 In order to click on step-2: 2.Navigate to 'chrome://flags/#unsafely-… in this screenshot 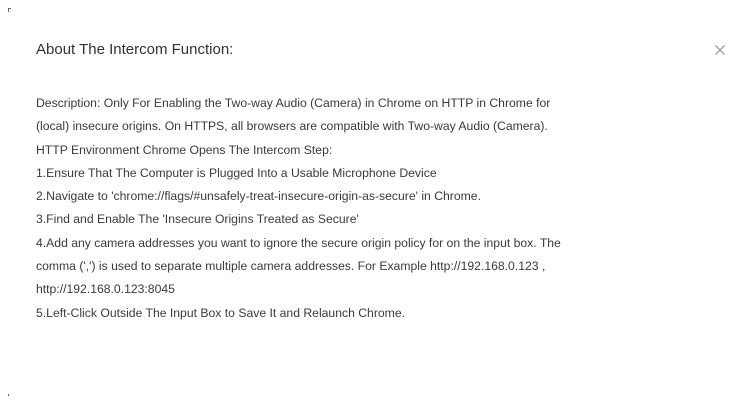, I will do `click(258, 196)`.